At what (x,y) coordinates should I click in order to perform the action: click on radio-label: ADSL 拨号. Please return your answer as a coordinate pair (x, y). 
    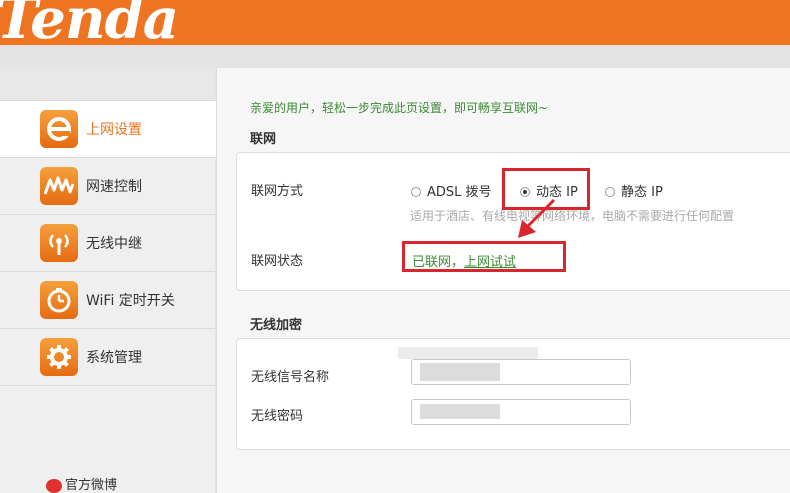
    Looking at the image, I should click on (459, 192).